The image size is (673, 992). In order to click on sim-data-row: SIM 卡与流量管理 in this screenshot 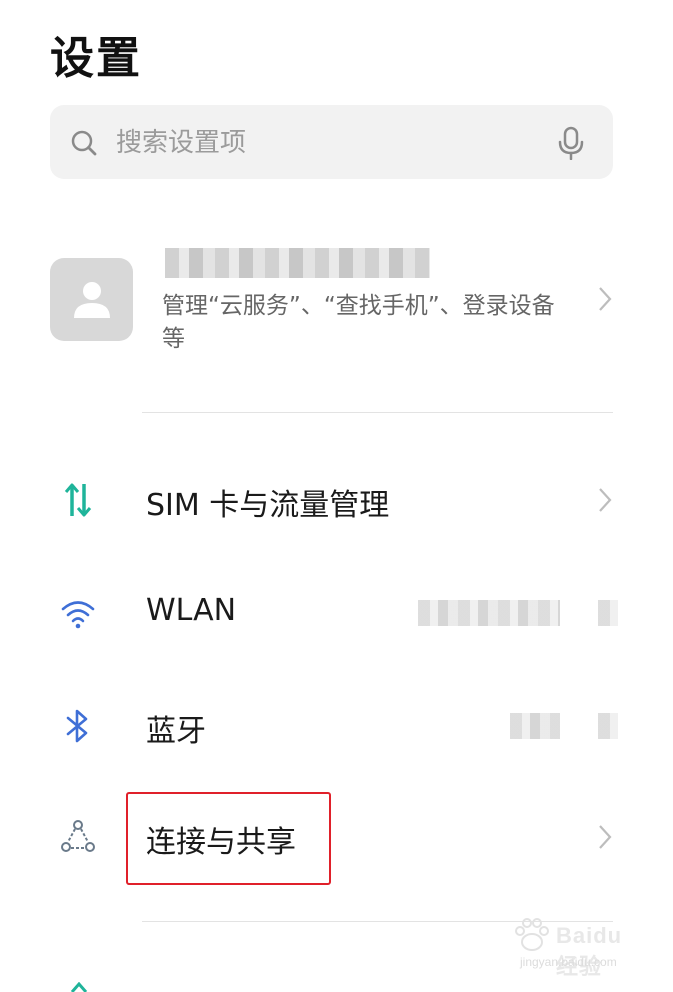, I will do `click(337, 500)`.